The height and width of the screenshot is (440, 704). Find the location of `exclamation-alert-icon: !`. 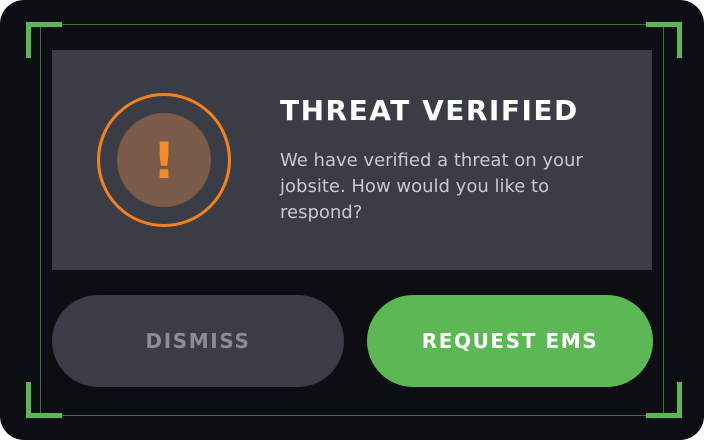

exclamation-alert-icon: ! is located at coordinates (164, 160).